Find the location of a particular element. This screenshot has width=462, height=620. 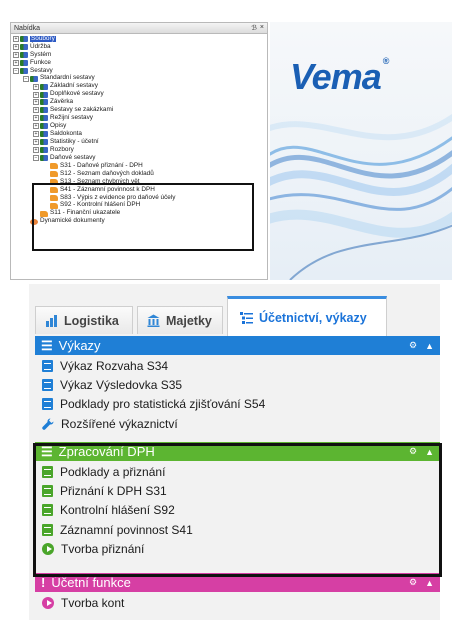

section-header: ☰ Zpracování DPH ⚙ ▲ is located at coordinates (237, 451).